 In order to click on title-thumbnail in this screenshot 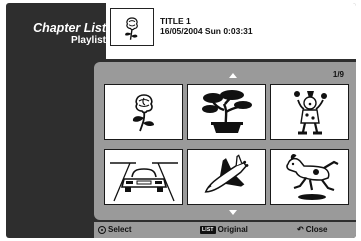, I will do `click(132, 27)`.